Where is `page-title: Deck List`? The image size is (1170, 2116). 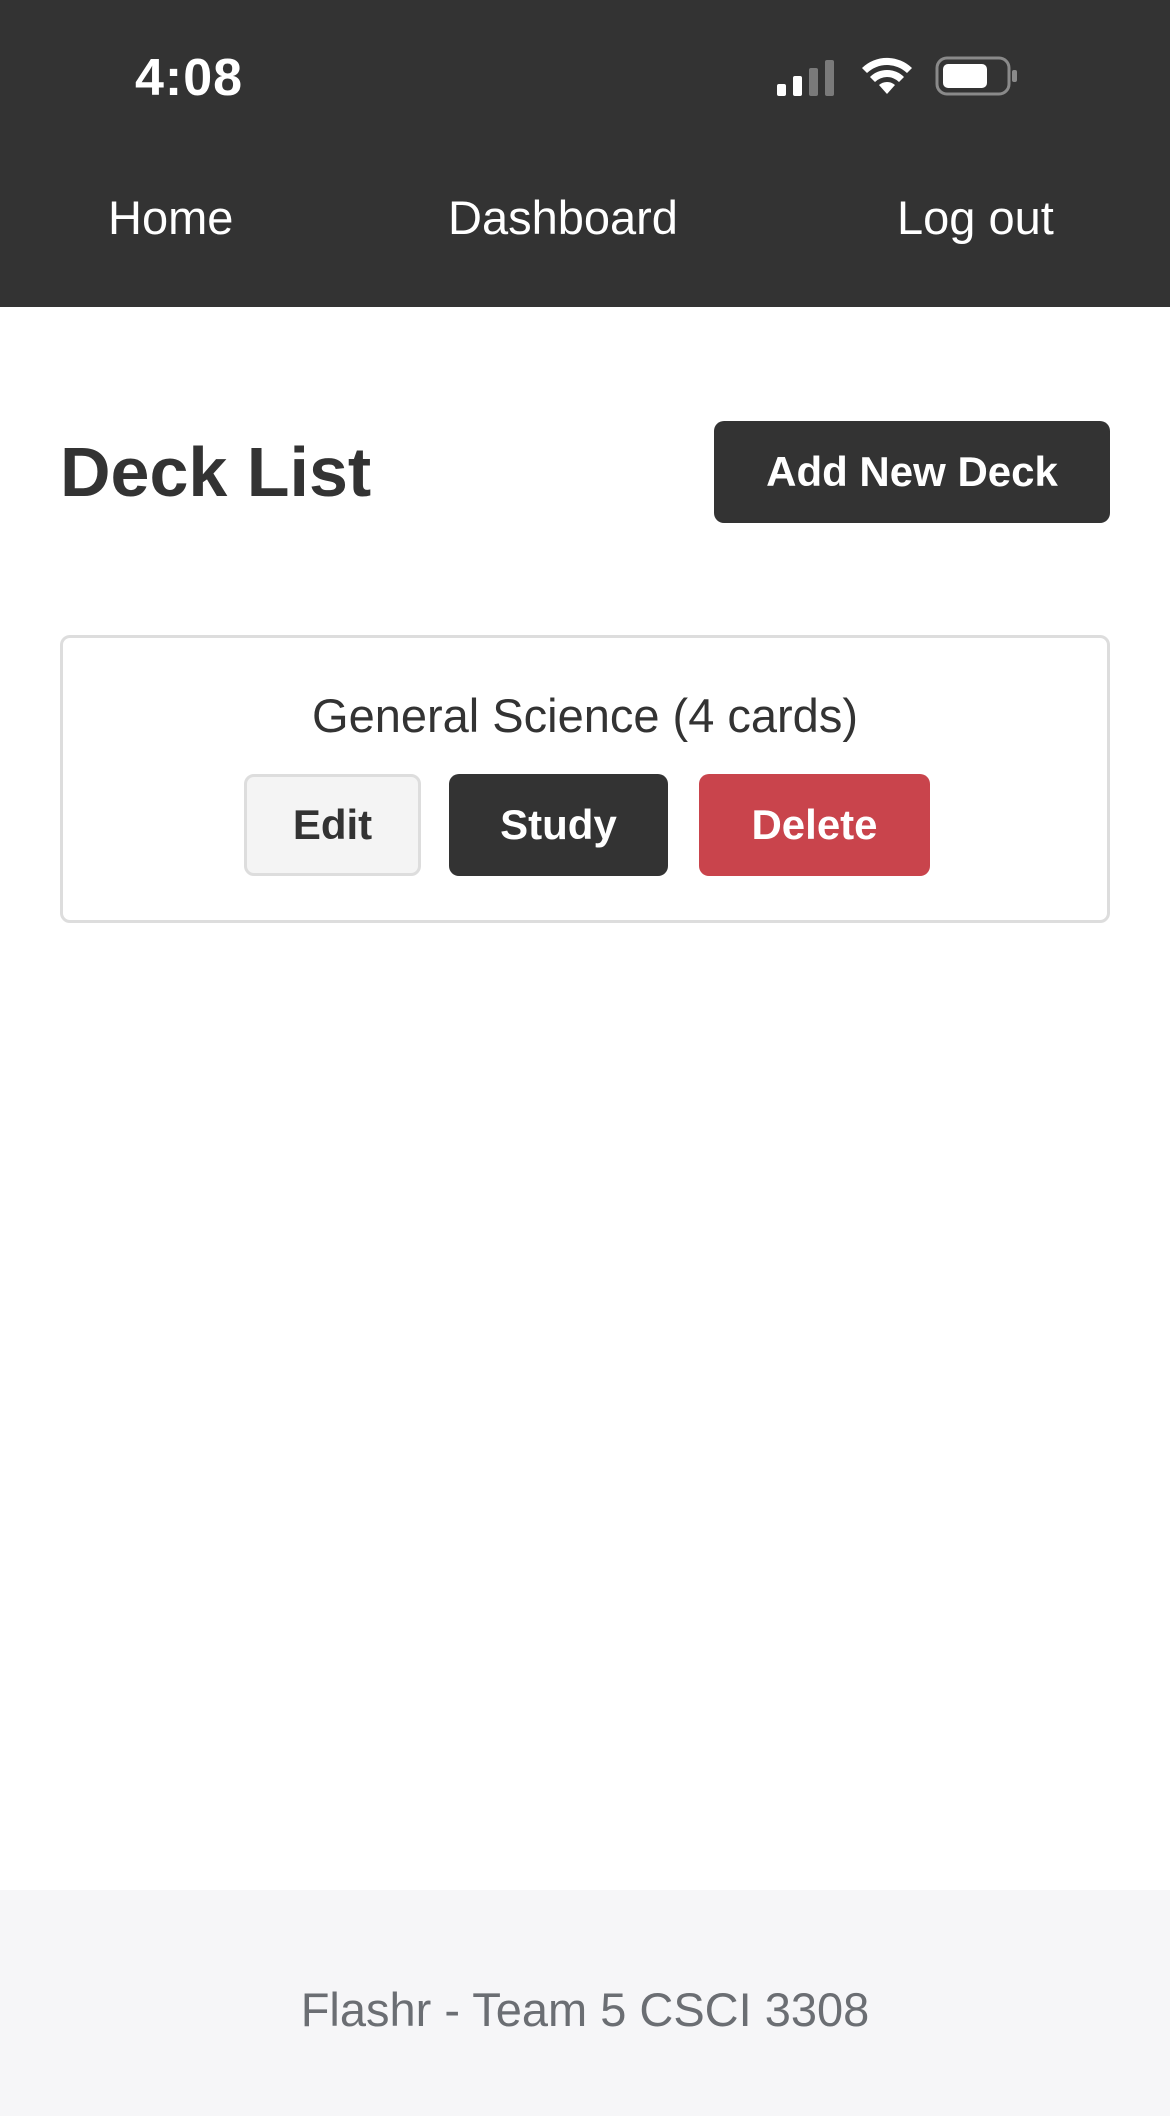 page-title: Deck List is located at coordinates (216, 472).